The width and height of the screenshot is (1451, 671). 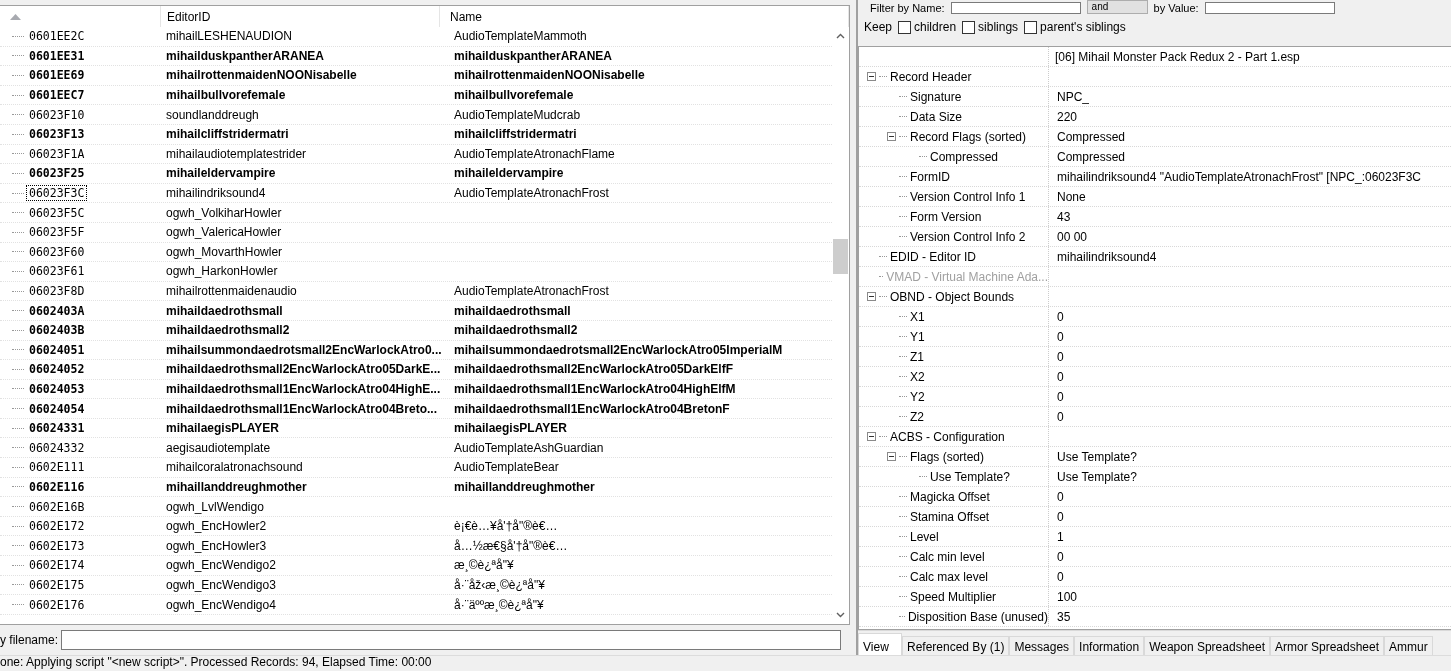 I want to click on form-id-cell: 06023F1A, so click(x=57, y=153).